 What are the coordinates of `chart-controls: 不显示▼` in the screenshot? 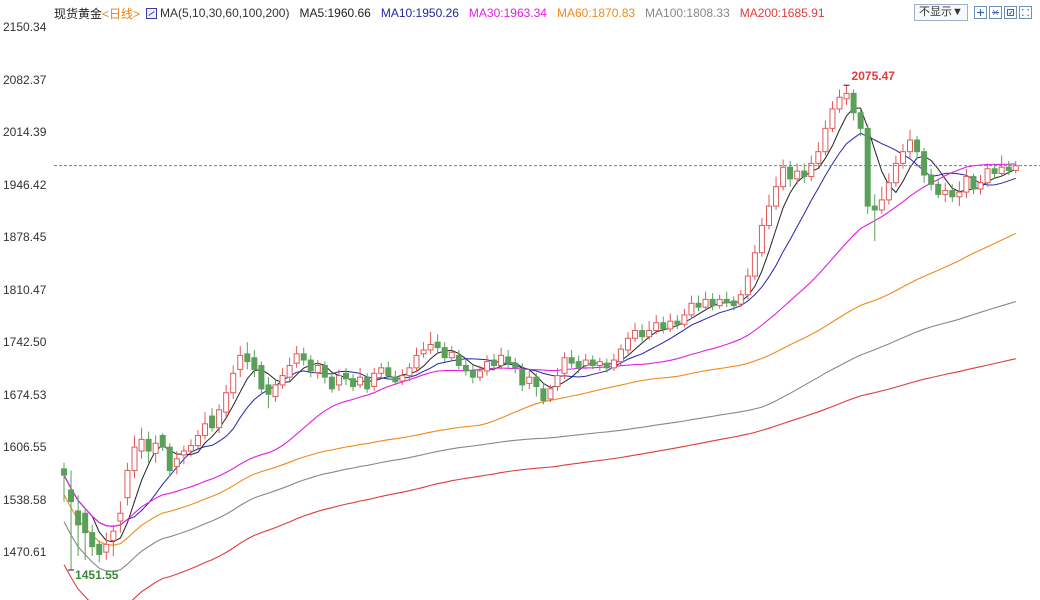 It's located at (973, 12).